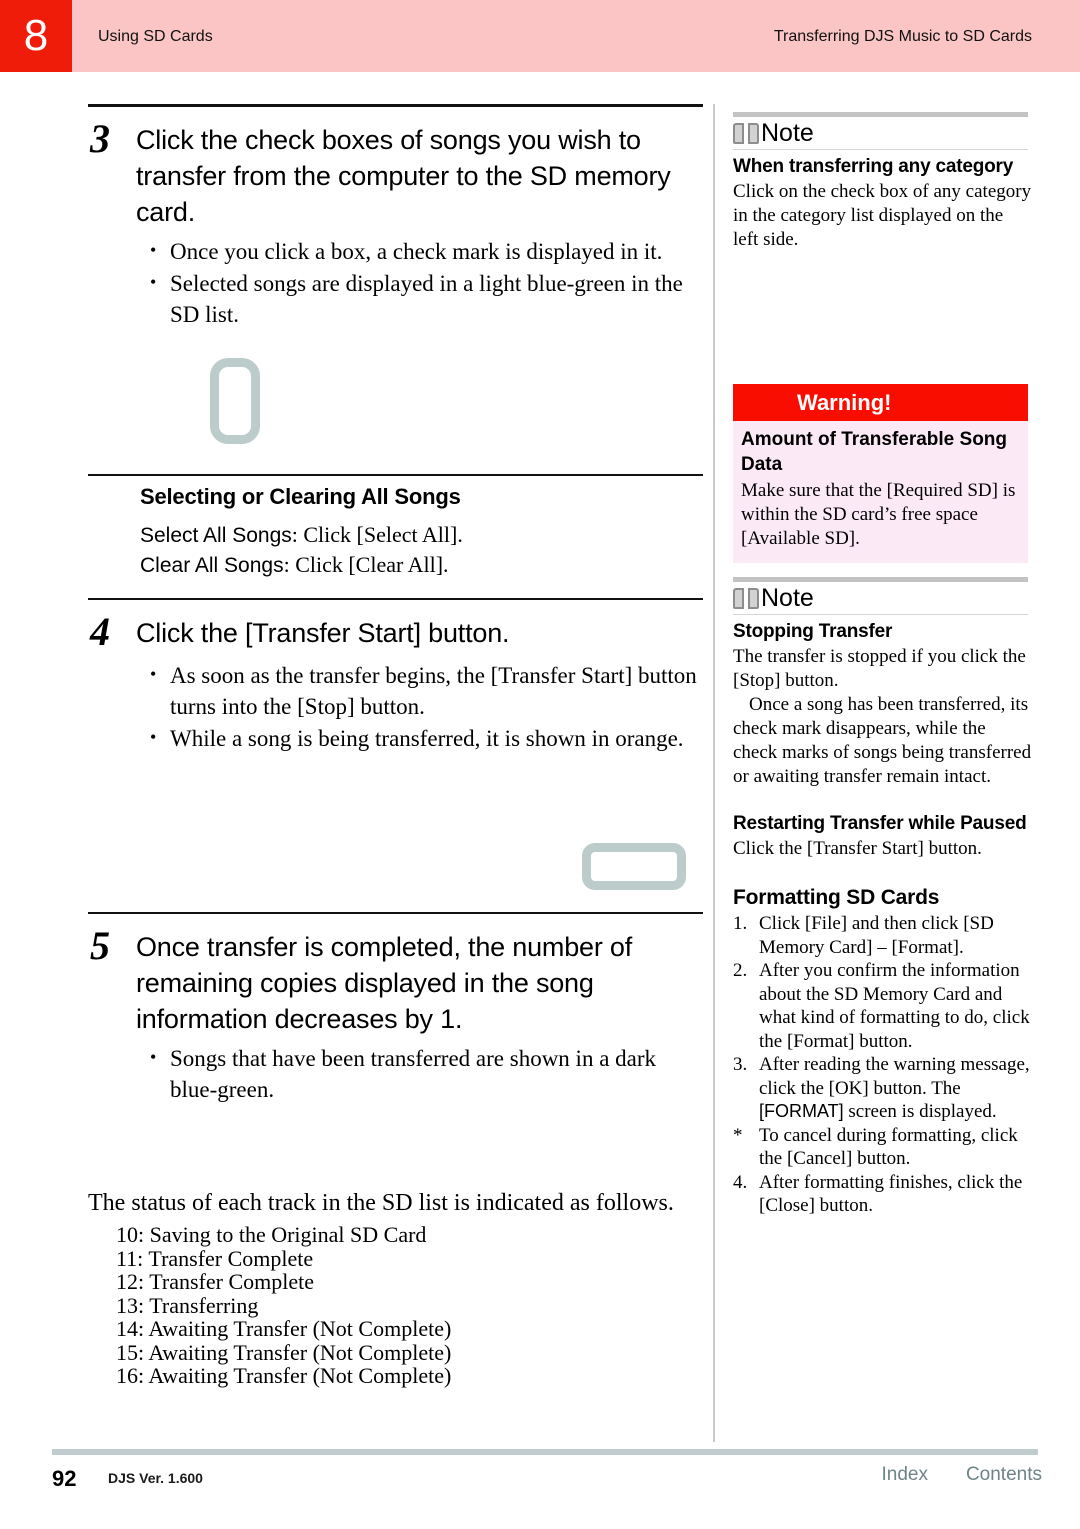  I want to click on selecting-section-heading: Selecting or Clearing All Songs, so click(300, 496).